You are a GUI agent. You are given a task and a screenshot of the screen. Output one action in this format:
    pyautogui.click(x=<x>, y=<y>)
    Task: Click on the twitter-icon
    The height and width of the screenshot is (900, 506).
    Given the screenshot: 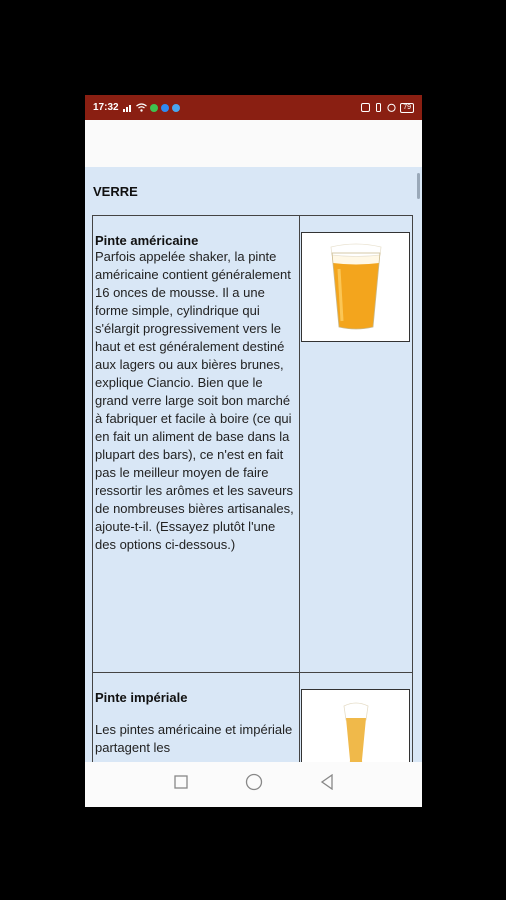 What is the action you would take?
    pyautogui.click(x=175, y=107)
    